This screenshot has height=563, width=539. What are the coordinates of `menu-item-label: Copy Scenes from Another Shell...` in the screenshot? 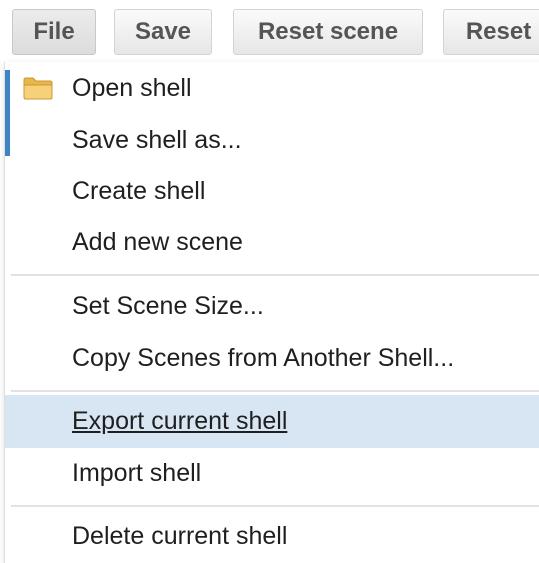 It's located at (263, 358).